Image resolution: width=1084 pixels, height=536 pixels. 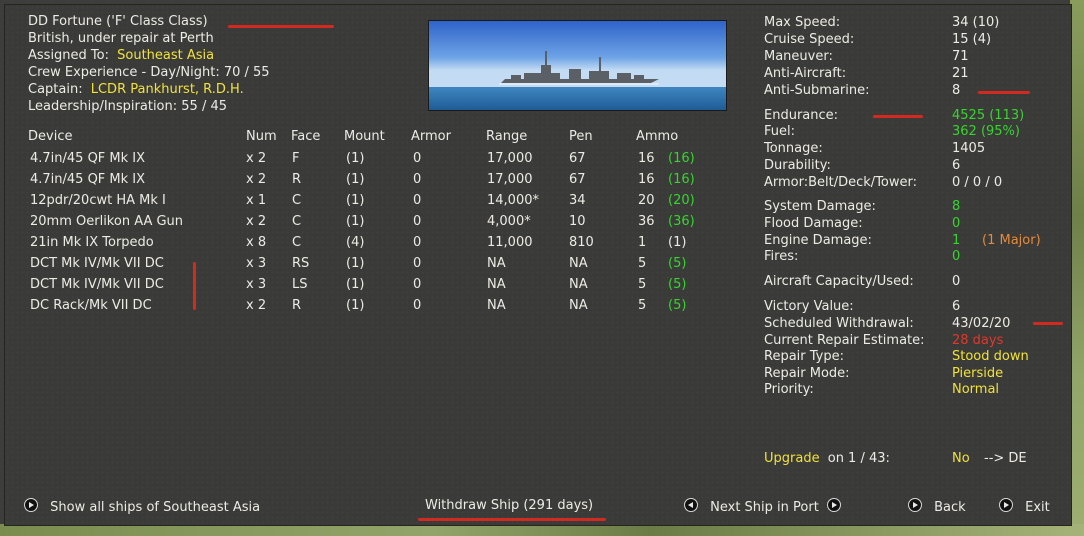 I want to click on device-range: 4,000*, so click(x=509, y=221).